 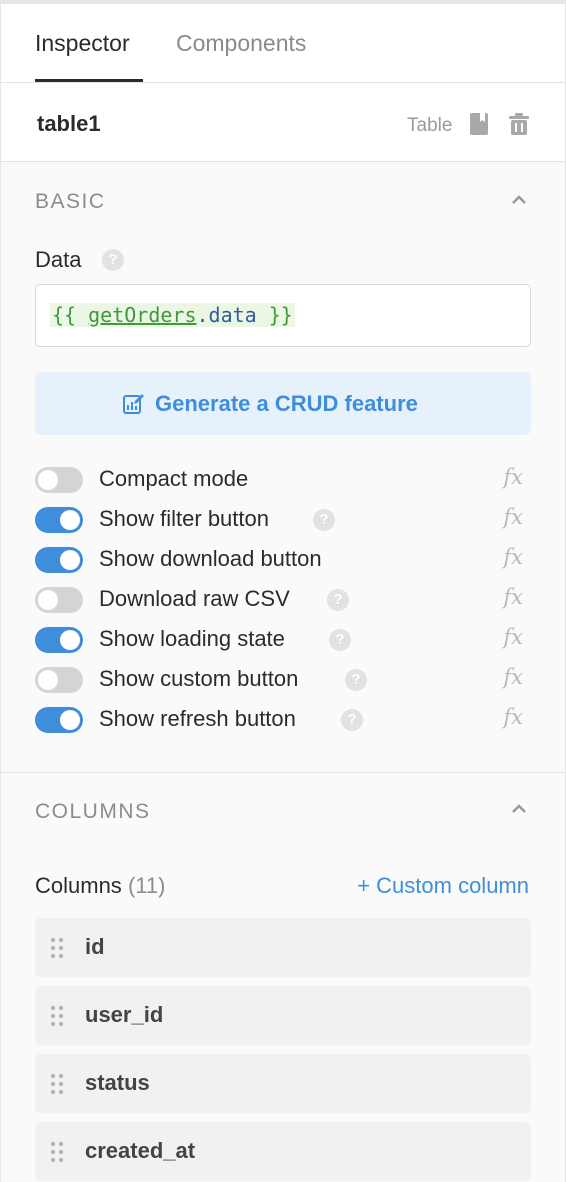 I want to click on form-edit-icon, so click(x=133, y=404).